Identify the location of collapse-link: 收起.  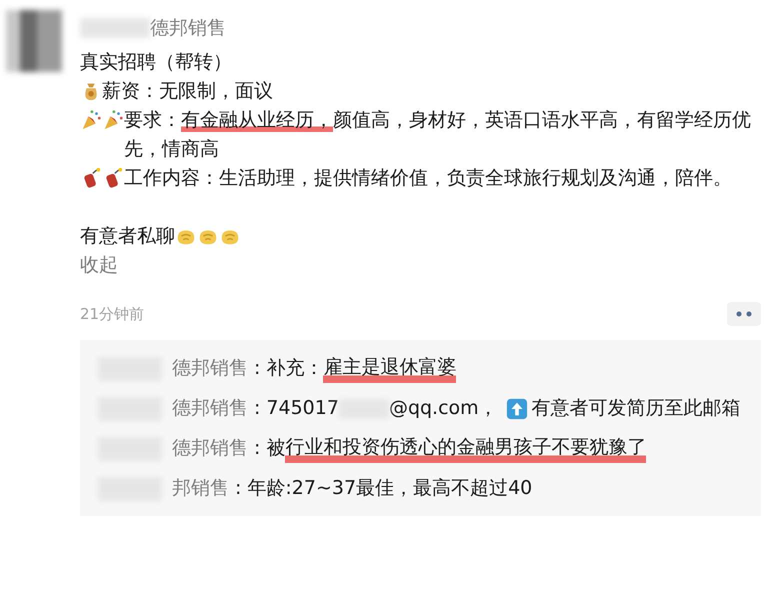
(99, 265).